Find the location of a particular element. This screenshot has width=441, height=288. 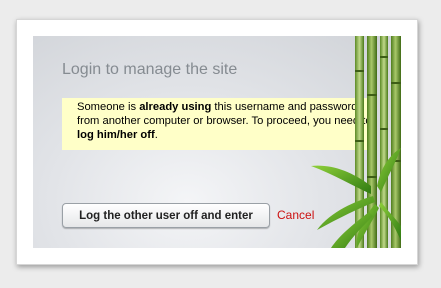

cancel-link: Cancel is located at coordinates (295, 215).